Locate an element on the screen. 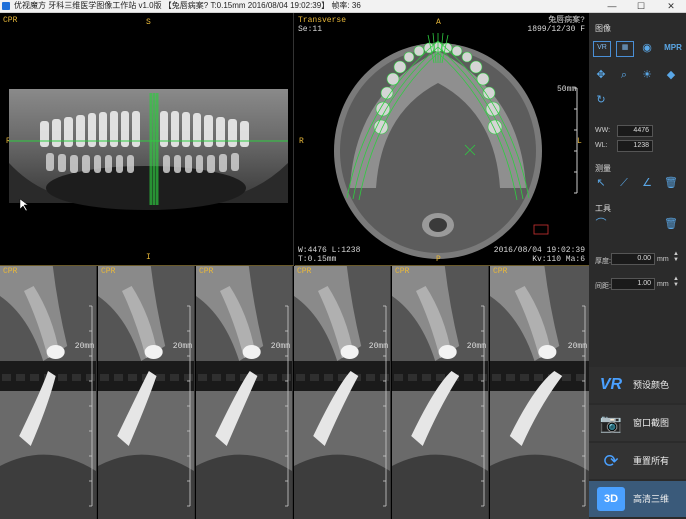  arrow-tool-icon: ↖ is located at coordinates (601, 183).